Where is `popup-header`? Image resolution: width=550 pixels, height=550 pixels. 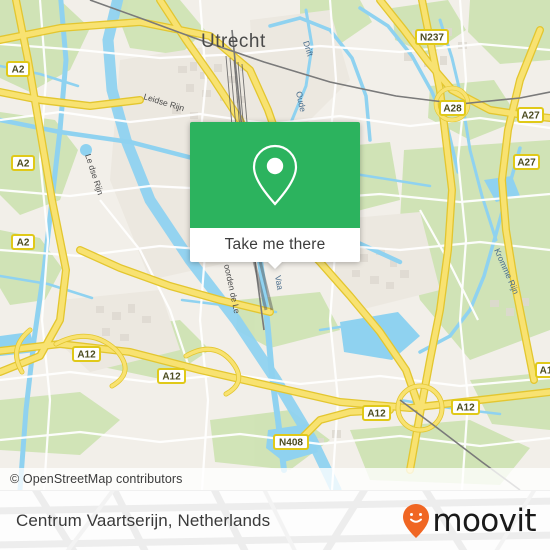
popup-header is located at coordinates (275, 175).